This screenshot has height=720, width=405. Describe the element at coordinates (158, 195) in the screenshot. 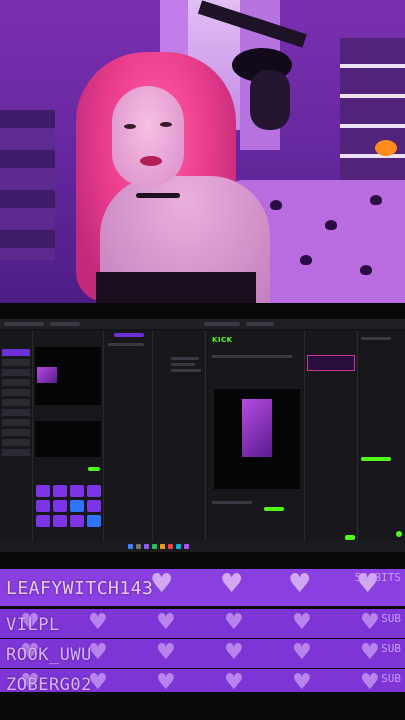

I see `choker-necklace` at that location.